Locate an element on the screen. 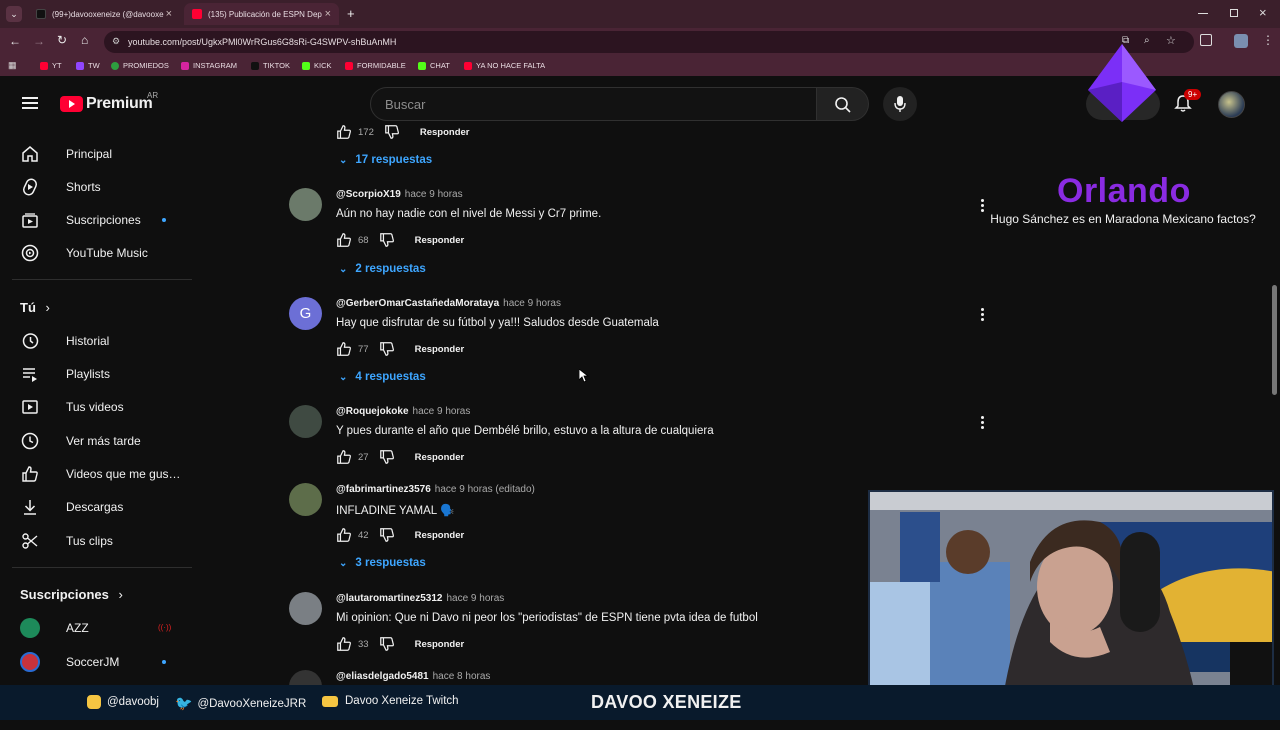 The width and height of the screenshot is (1280, 730). comment-author-line: @Roquejokoke hace 9 horas is located at coordinates (403, 411).